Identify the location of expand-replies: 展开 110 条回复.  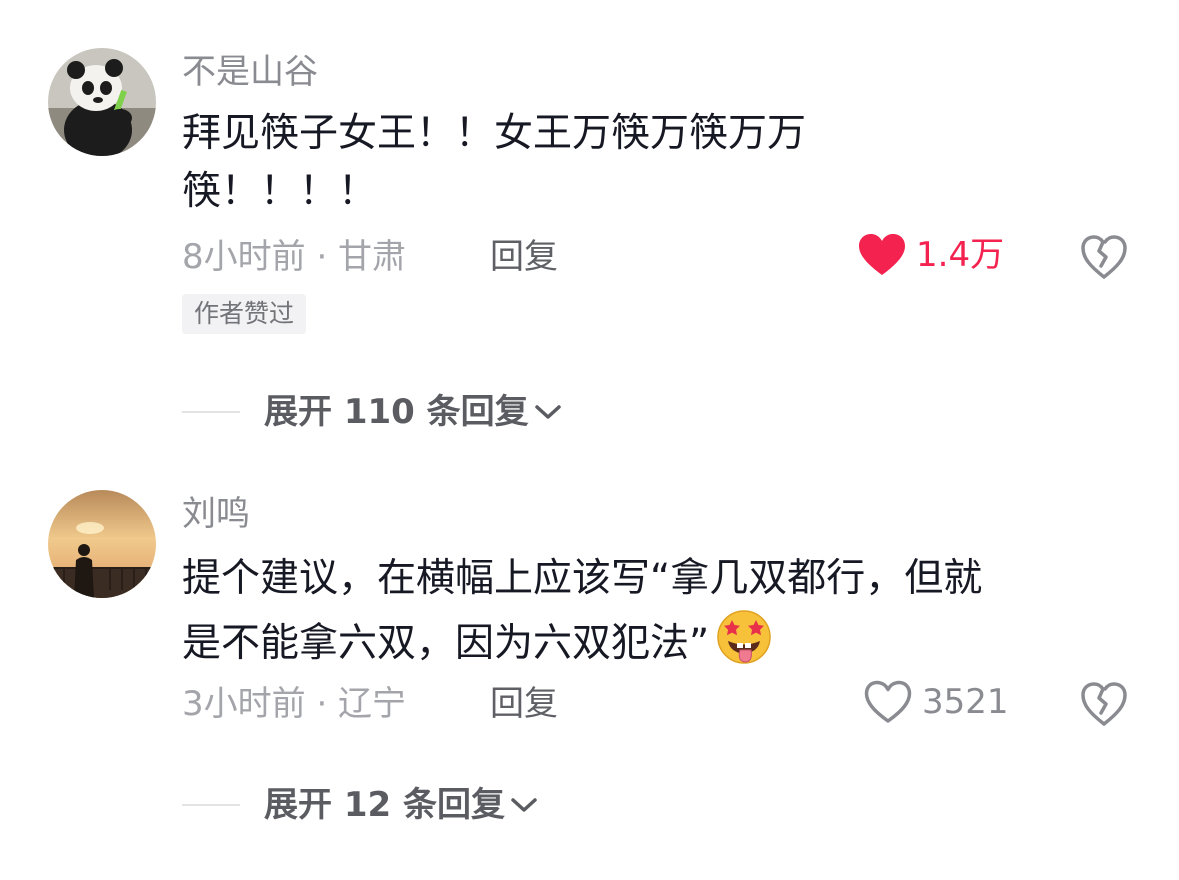
(372, 412).